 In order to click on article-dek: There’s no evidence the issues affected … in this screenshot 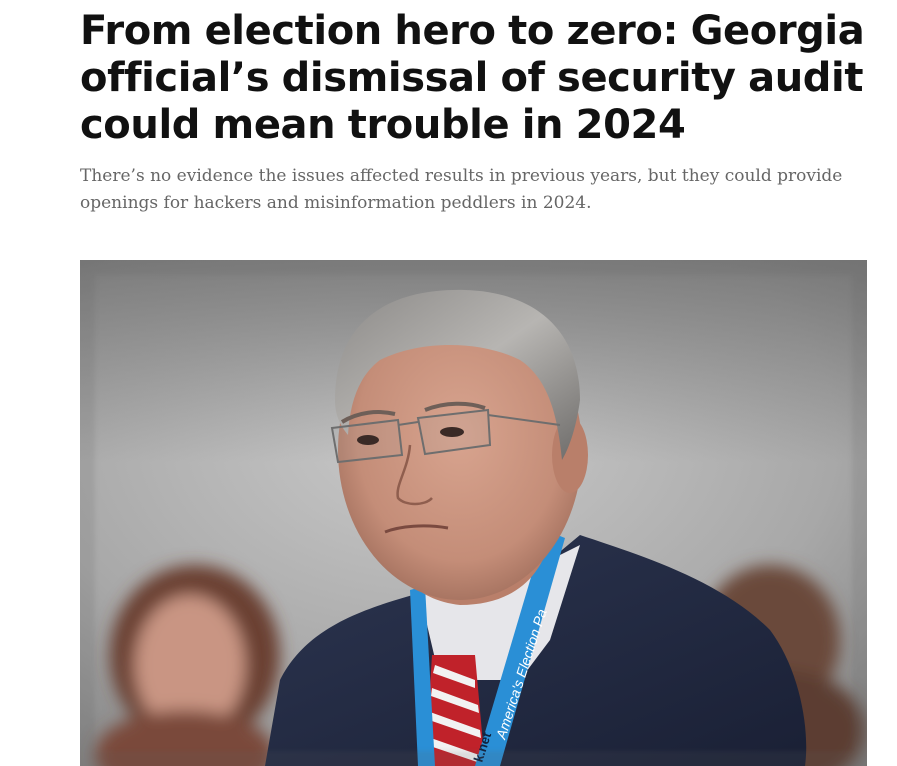, I will do `click(461, 189)`.